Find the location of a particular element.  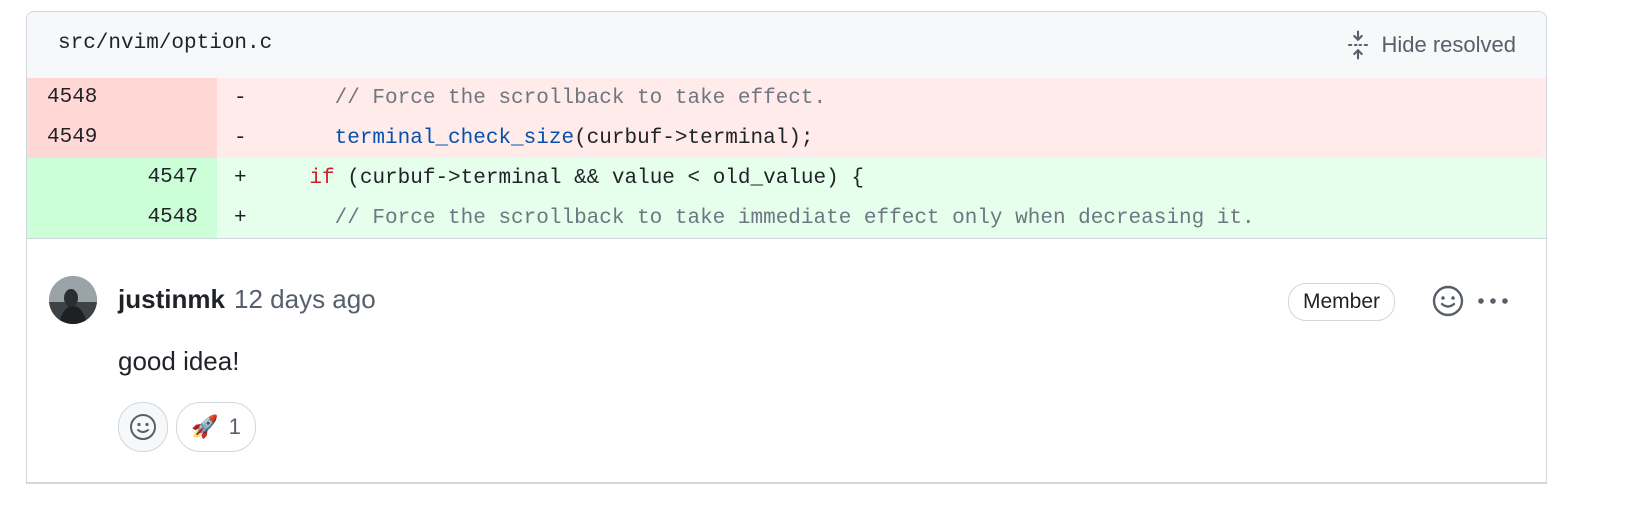

avatar-image is located at coordinates (73, 300).